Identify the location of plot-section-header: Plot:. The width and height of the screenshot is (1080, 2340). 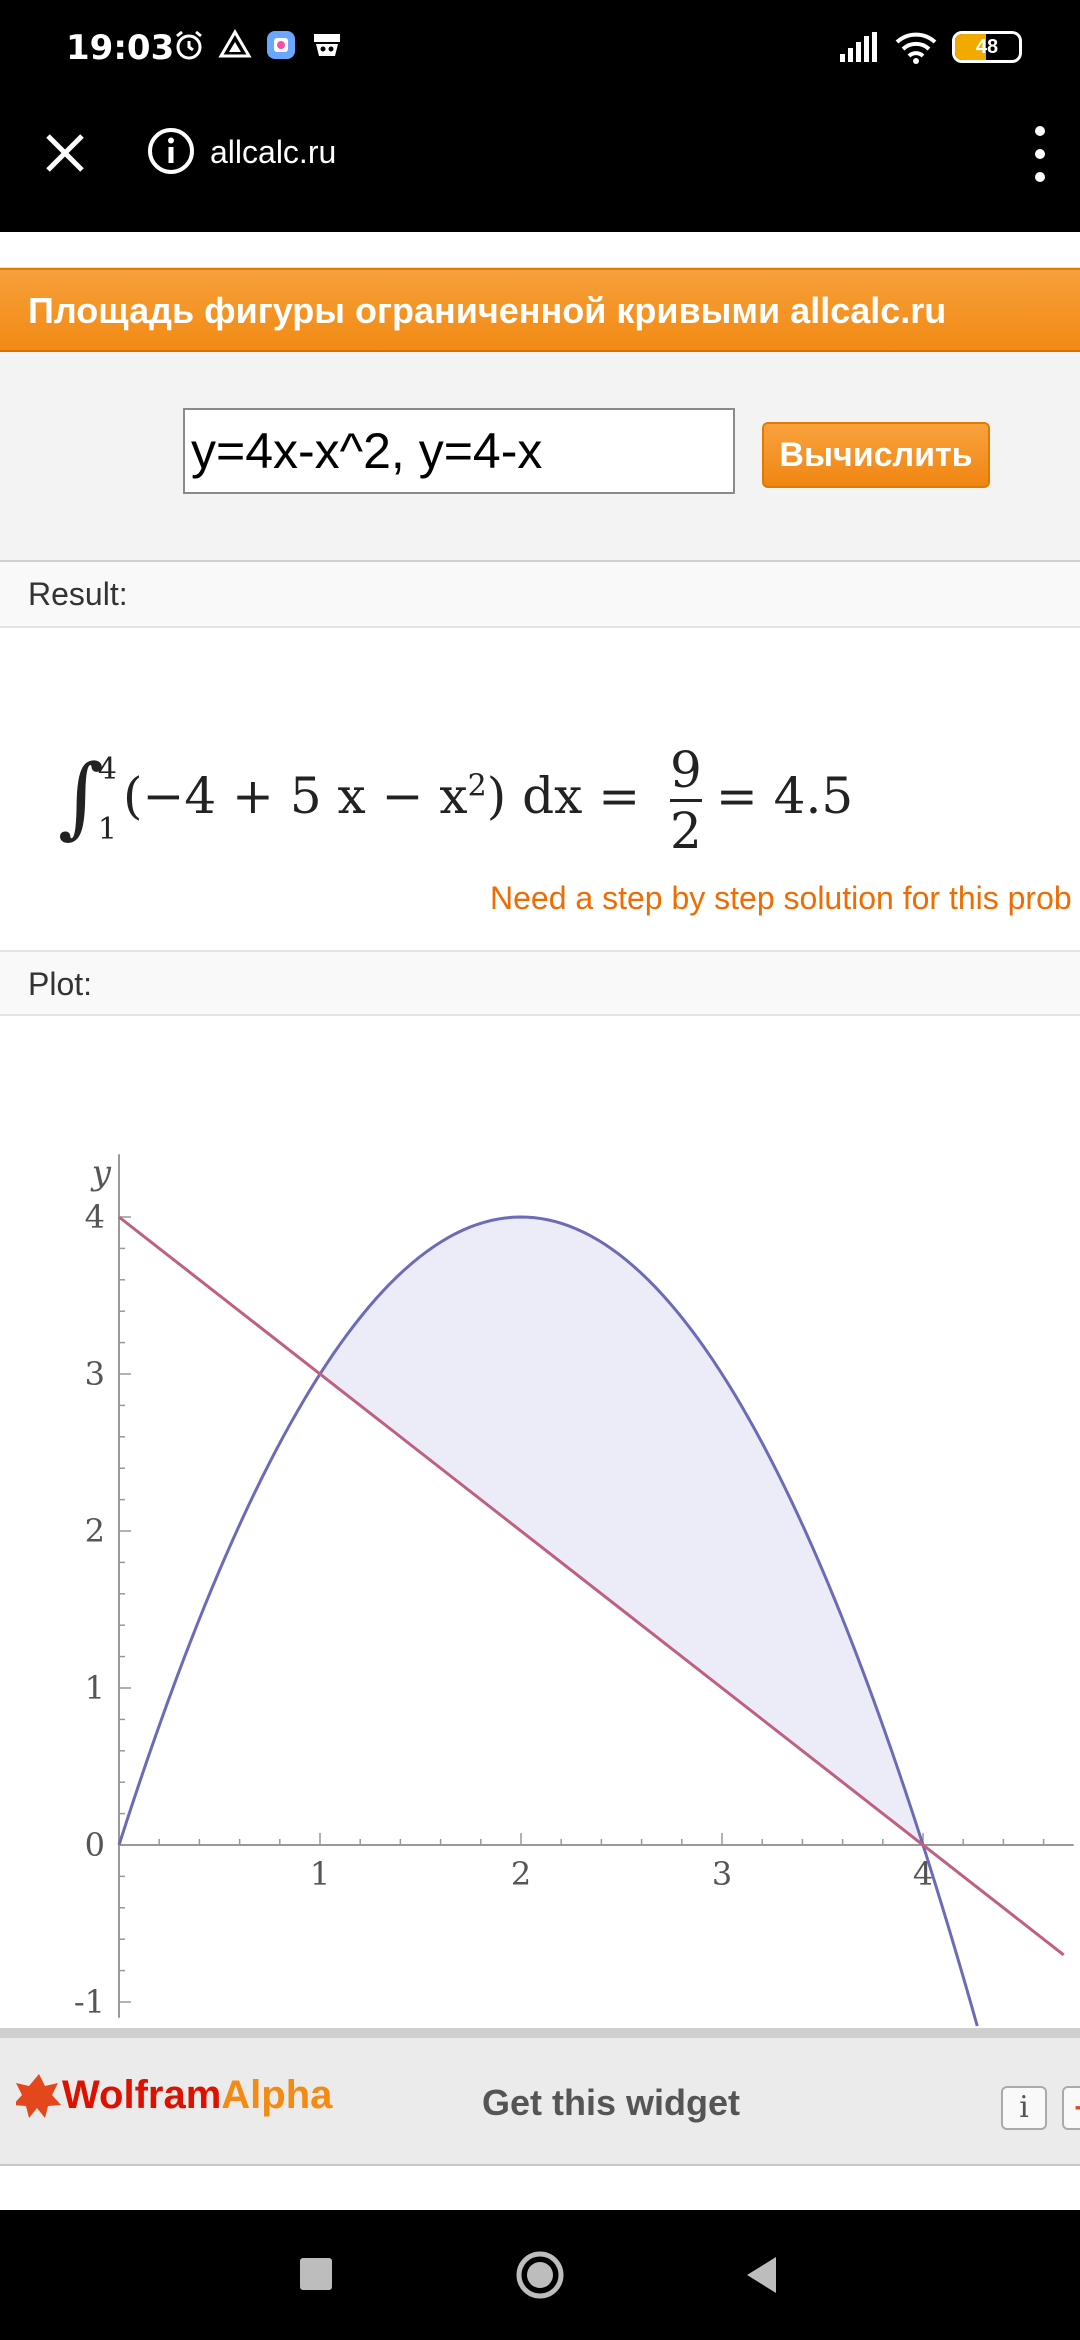
(540, 983).